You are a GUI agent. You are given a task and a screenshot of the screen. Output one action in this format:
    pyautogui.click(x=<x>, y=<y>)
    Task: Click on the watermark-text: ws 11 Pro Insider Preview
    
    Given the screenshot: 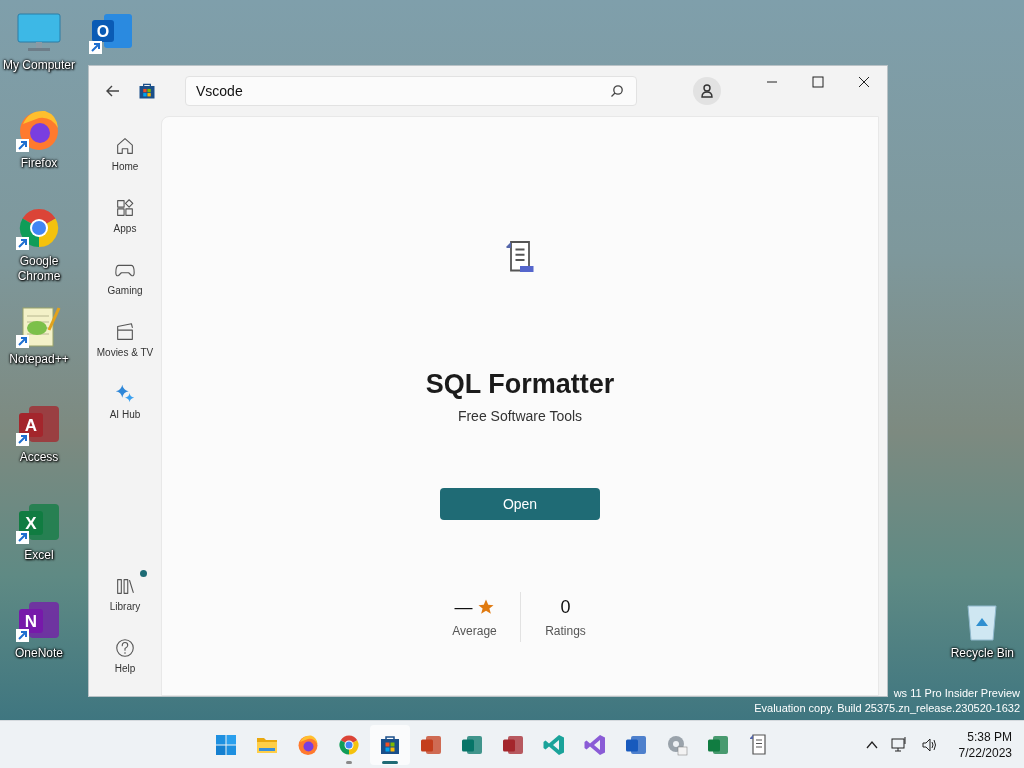 What is the action you would take?
    pyautogui.click(x=956, y=693)
    